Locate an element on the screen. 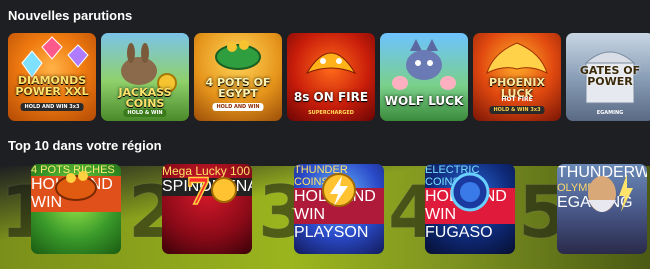  zeus-art-icon is located at coordinates (610, 193).